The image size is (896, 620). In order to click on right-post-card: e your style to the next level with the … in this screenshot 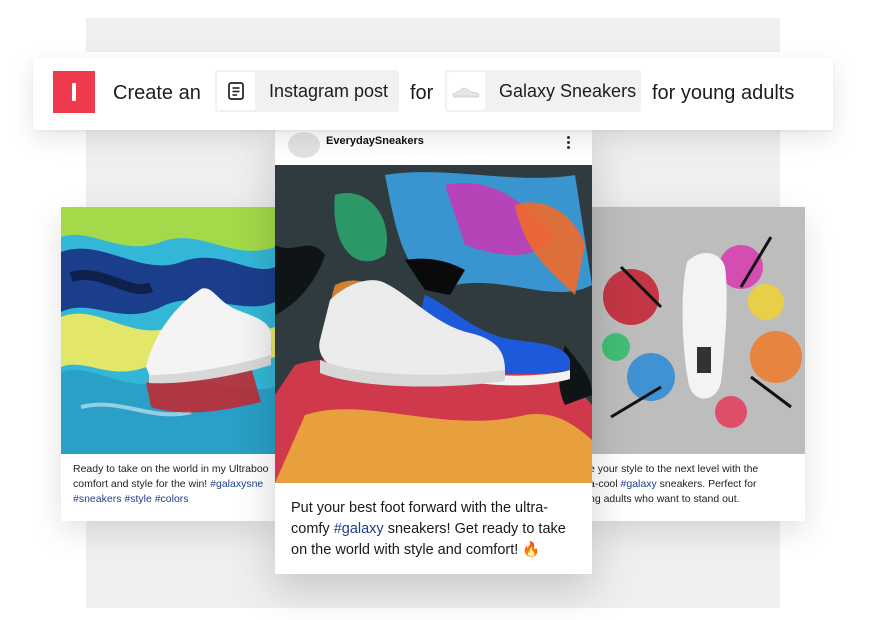, I will do `click(698, 364)`.